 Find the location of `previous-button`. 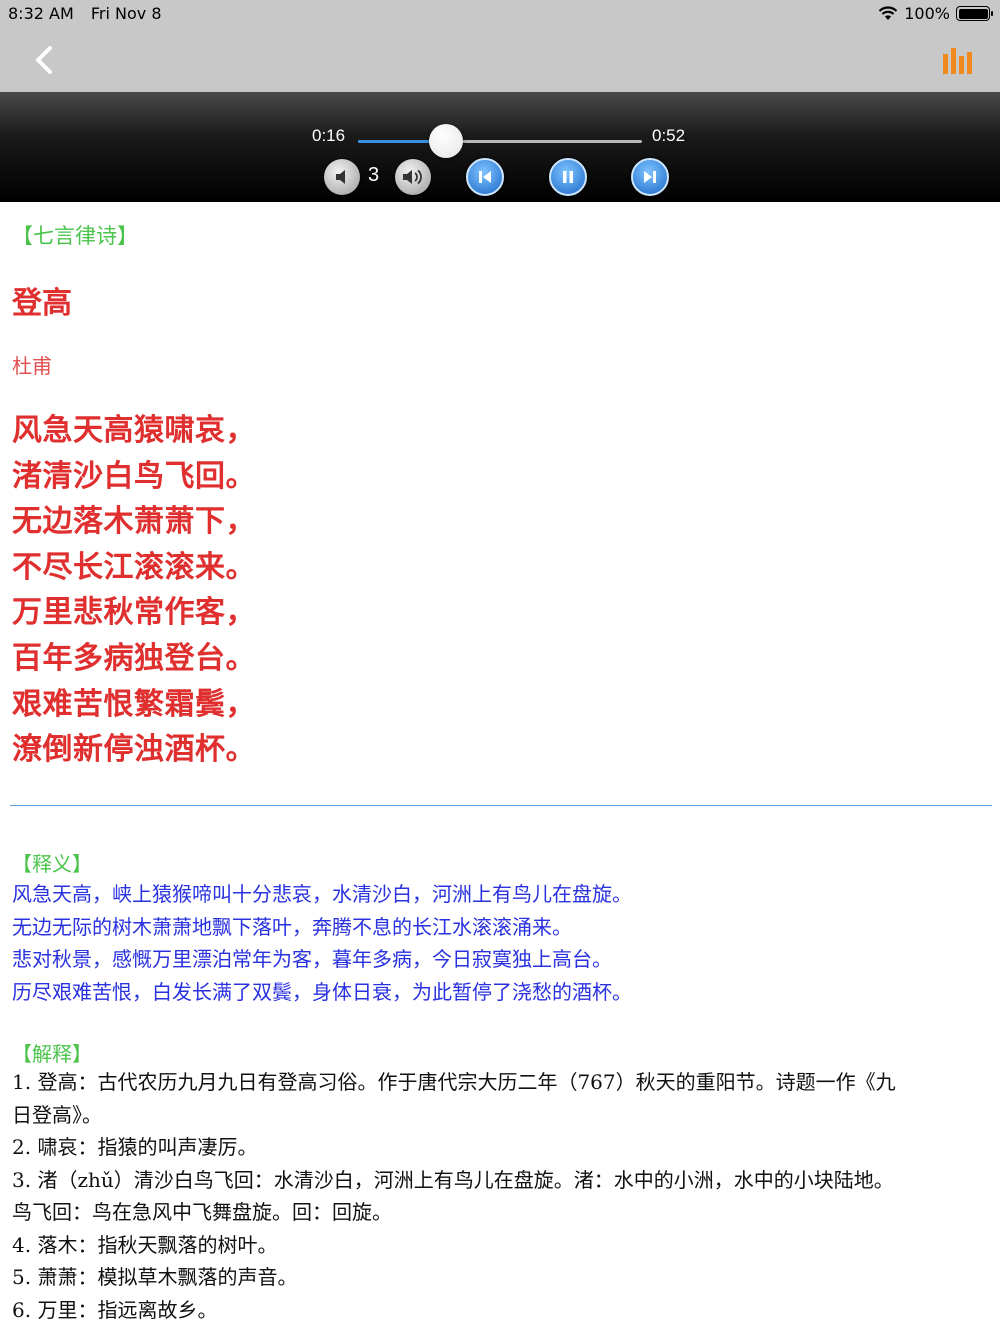

previous-button is located at coordinates (485, 177).